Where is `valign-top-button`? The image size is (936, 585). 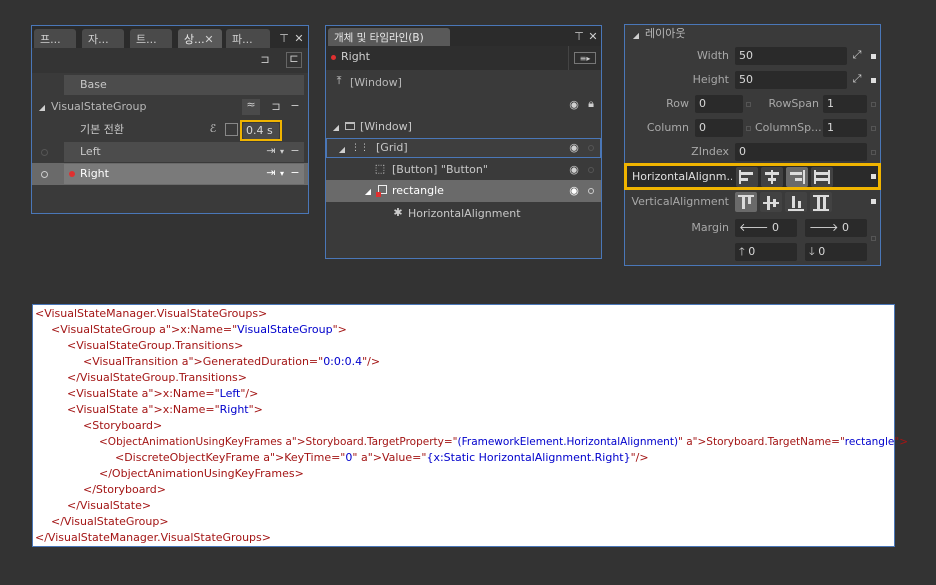
valign-top-button is located at coordinates (746, 202).